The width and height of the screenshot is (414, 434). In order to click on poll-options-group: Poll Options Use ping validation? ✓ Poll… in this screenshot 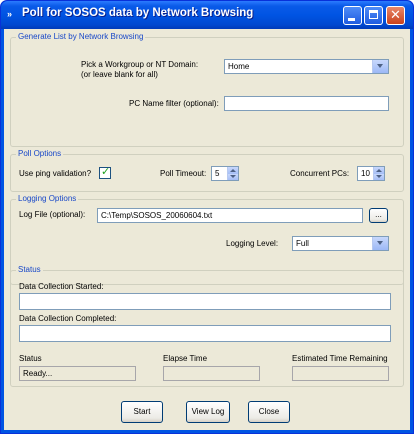, I will do `click(207, 170)`.